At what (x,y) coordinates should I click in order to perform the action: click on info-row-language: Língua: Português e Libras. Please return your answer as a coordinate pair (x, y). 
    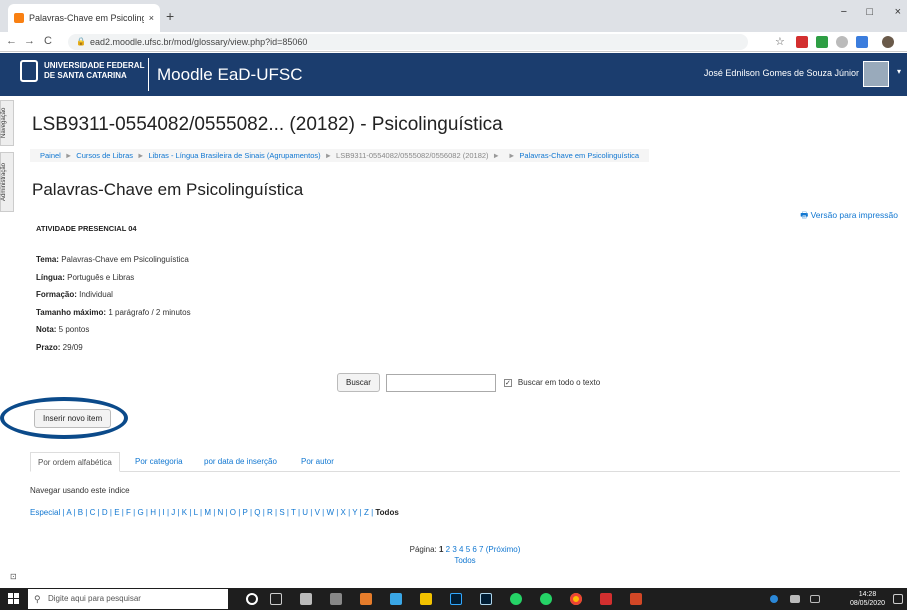
    Looking at the image, I should click on (85, 277).